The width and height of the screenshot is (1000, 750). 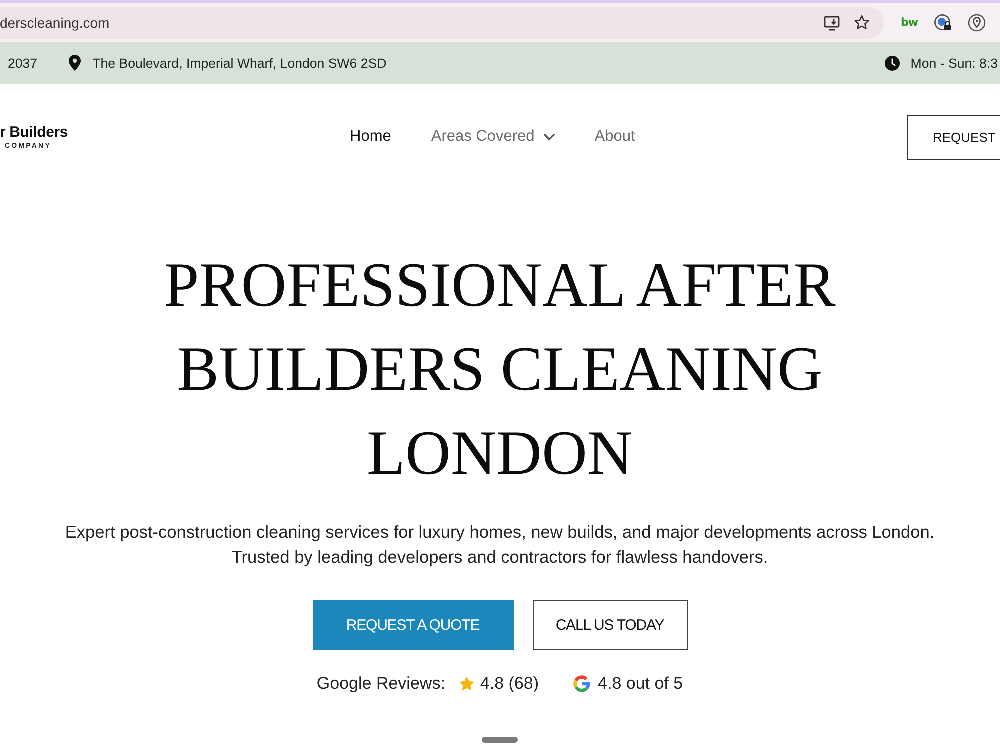 What do you see at coordinates (467, 684) in the screenshot?
I see `star-icon` at bounding box center [467, 684].